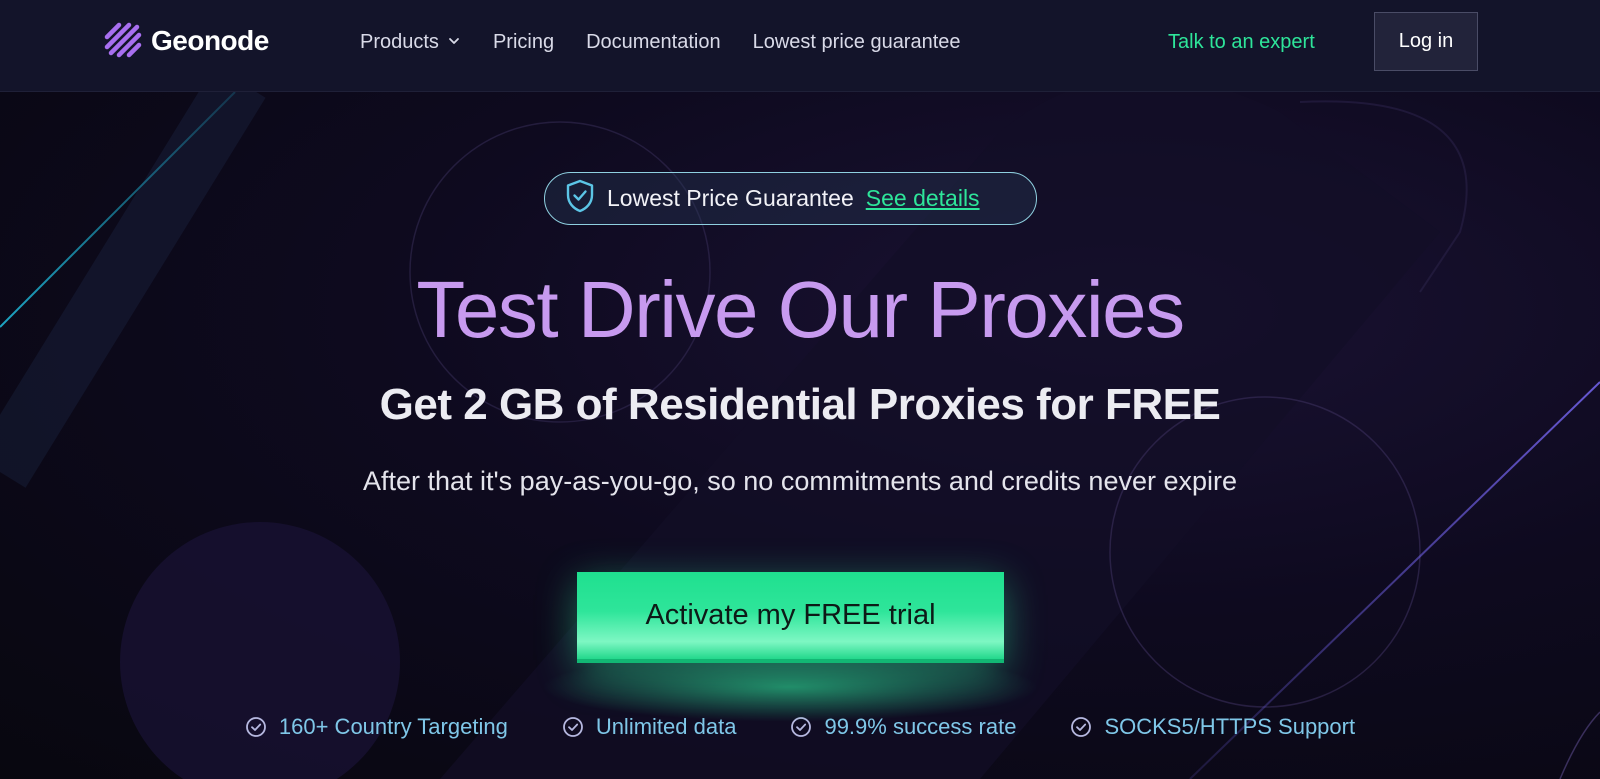  What do you see at coordinates (1230, 726) in the screenshot?
I see `feature-label: SOCKS5/HTTPS Support` at bounding box center [1230, 726].